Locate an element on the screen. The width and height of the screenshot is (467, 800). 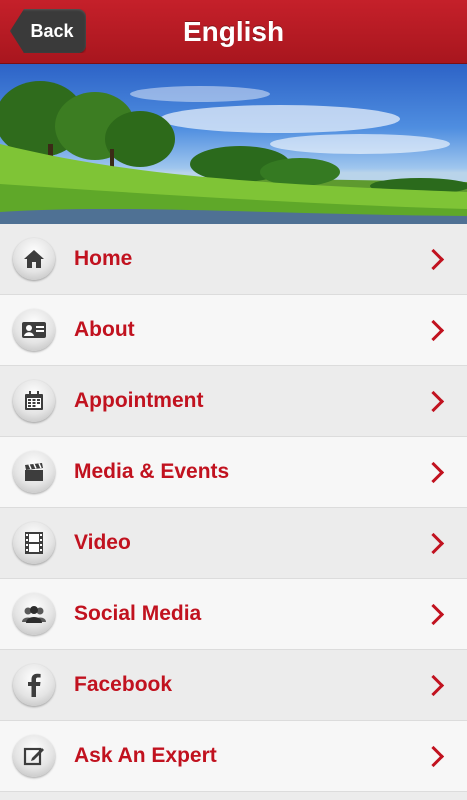
menu-item-social-media: Social Media is located at coordinates (233, 614).